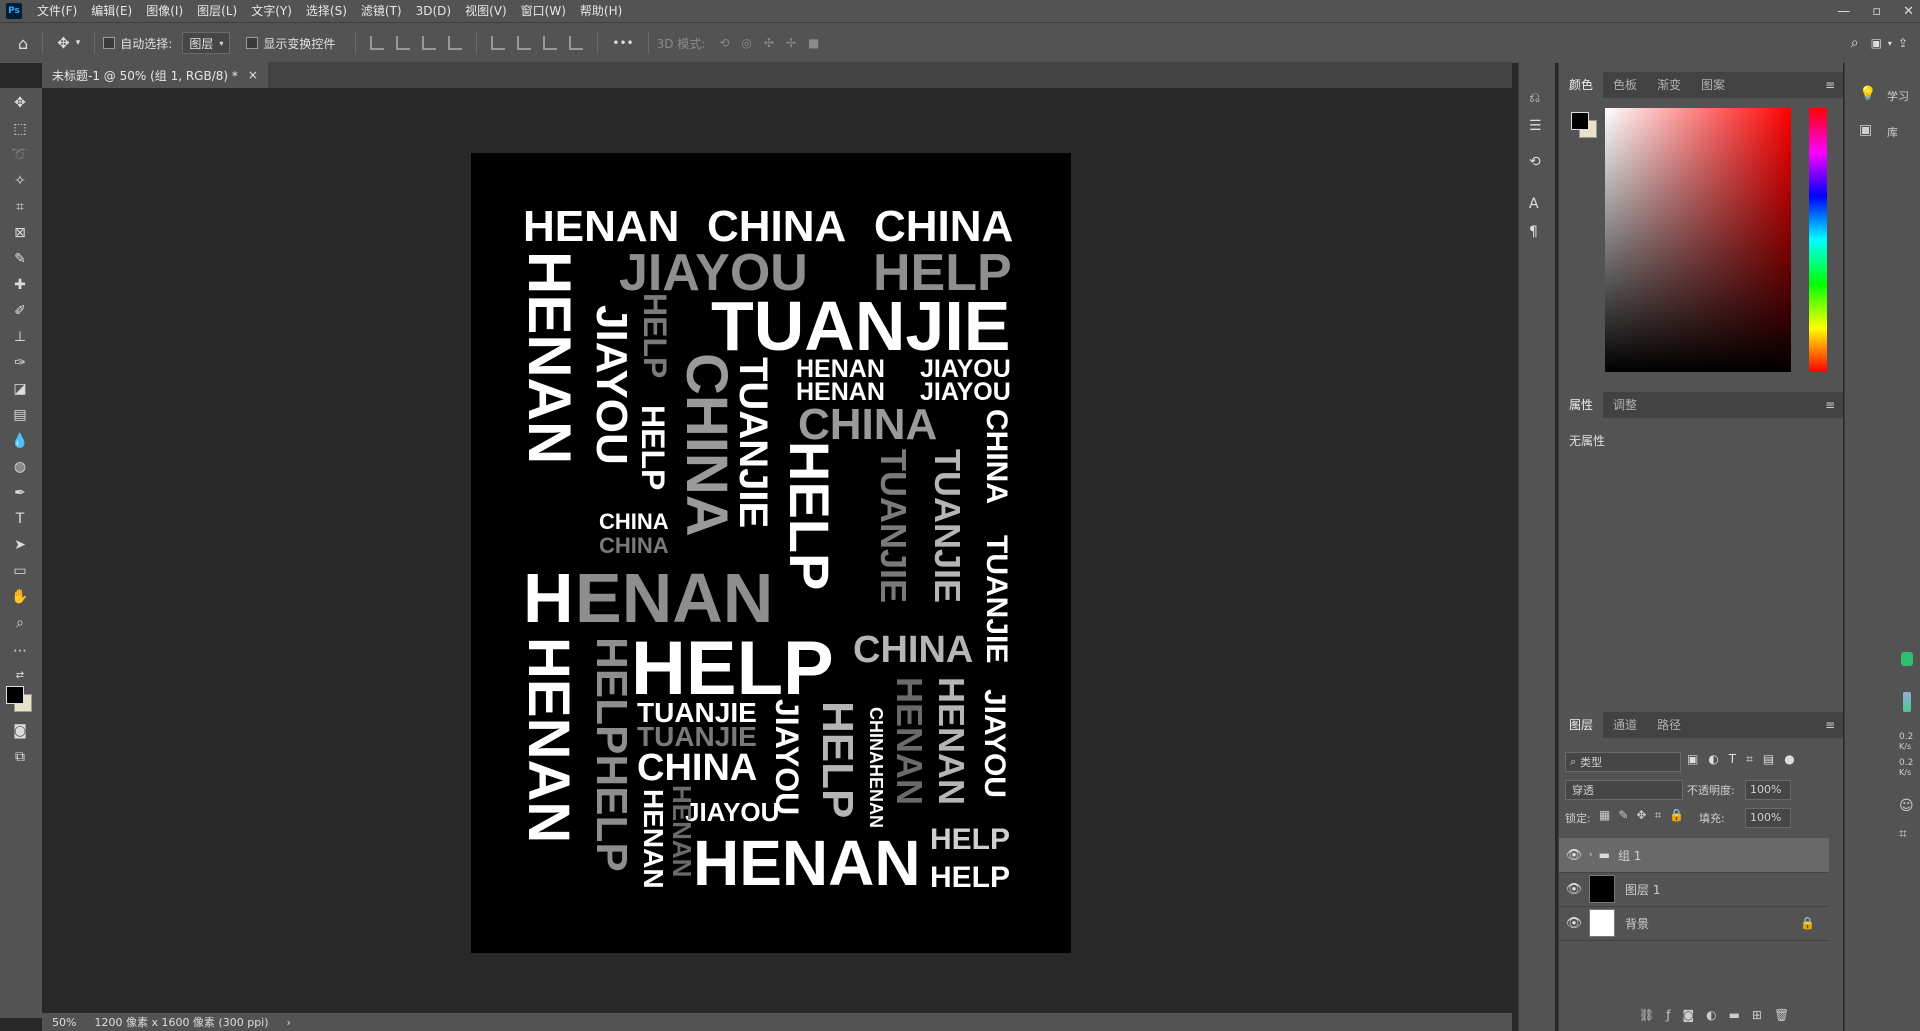 The image size is (1920, 1031). What do you see at coordinates (1694, 889) in the screenshot?
I see `layer-row: 👁 图层 1` at bounding box center [1694, 889].